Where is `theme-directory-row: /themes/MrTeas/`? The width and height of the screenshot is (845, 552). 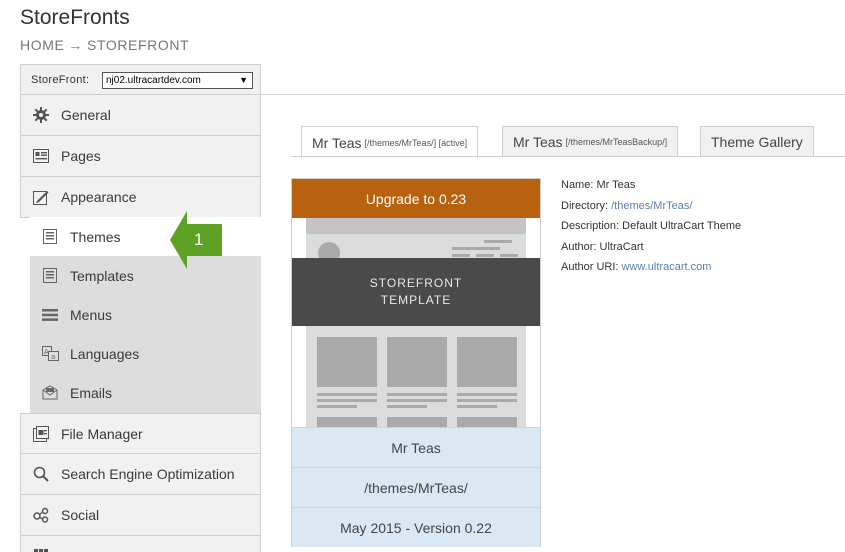 theme-directory-row: /themes/MrTeas/ is located at coordinates (416, 487).